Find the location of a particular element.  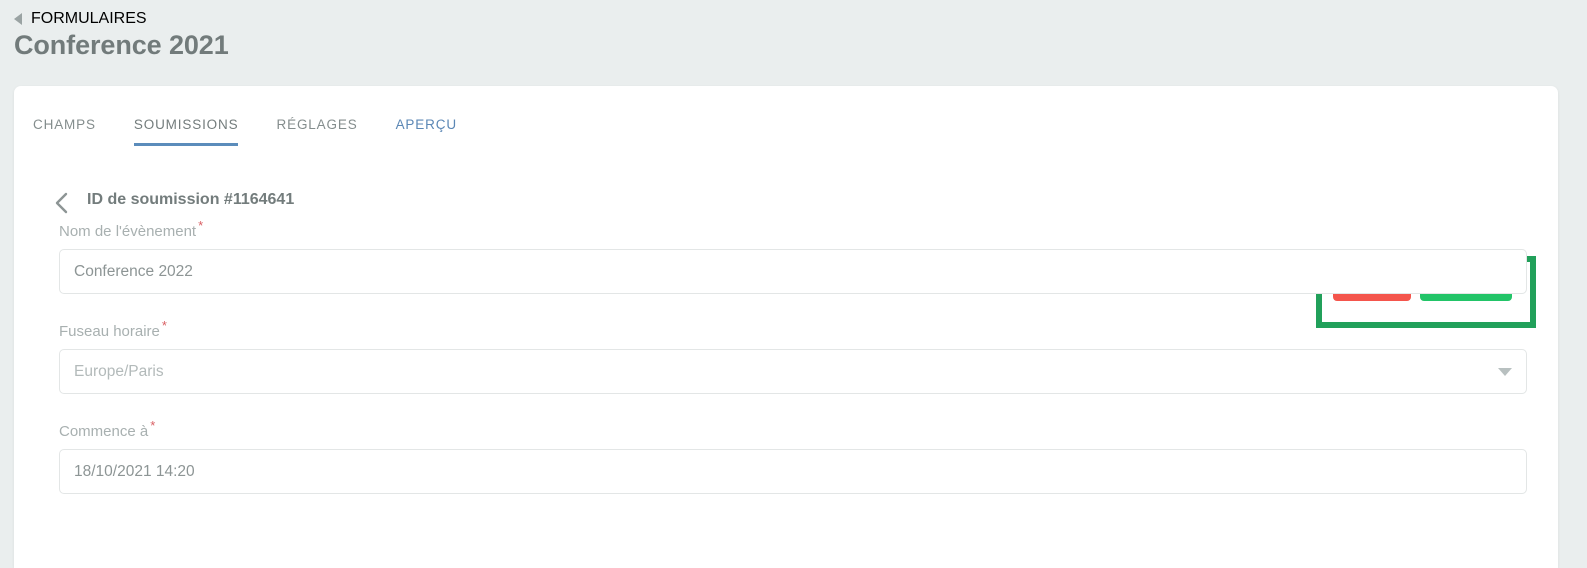

field-label-text: Nom de l'évènement is located at coordinates (128, 231).